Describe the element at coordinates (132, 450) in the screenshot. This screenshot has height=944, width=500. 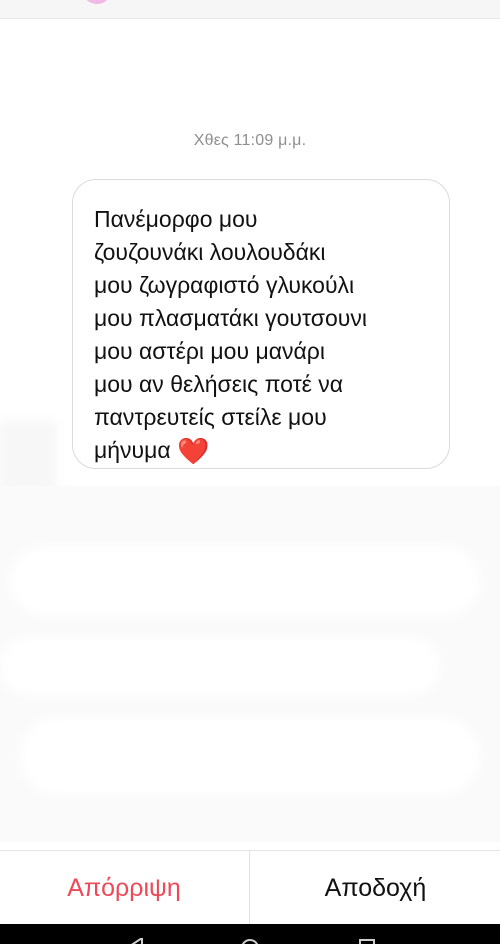
I see `message-line-text: μήνυμα` at that location.